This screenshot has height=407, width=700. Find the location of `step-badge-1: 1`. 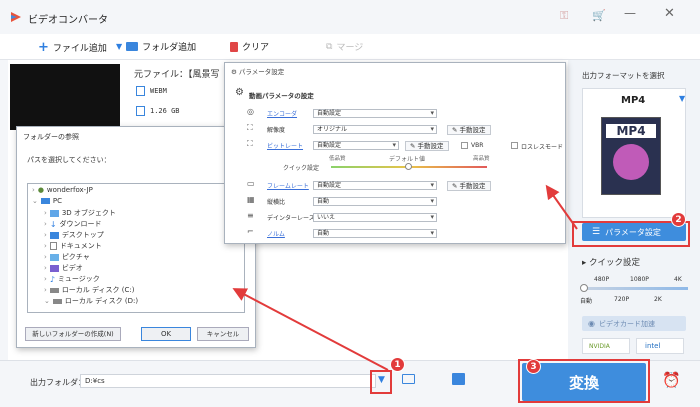

step-badge-1: 1 is located at coordinates (397, 364).